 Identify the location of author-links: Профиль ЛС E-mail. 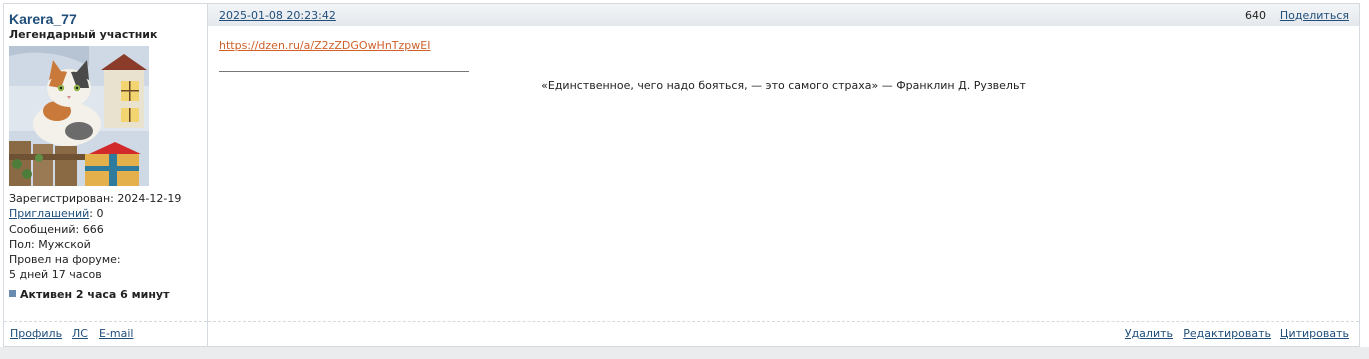
(105, 334).